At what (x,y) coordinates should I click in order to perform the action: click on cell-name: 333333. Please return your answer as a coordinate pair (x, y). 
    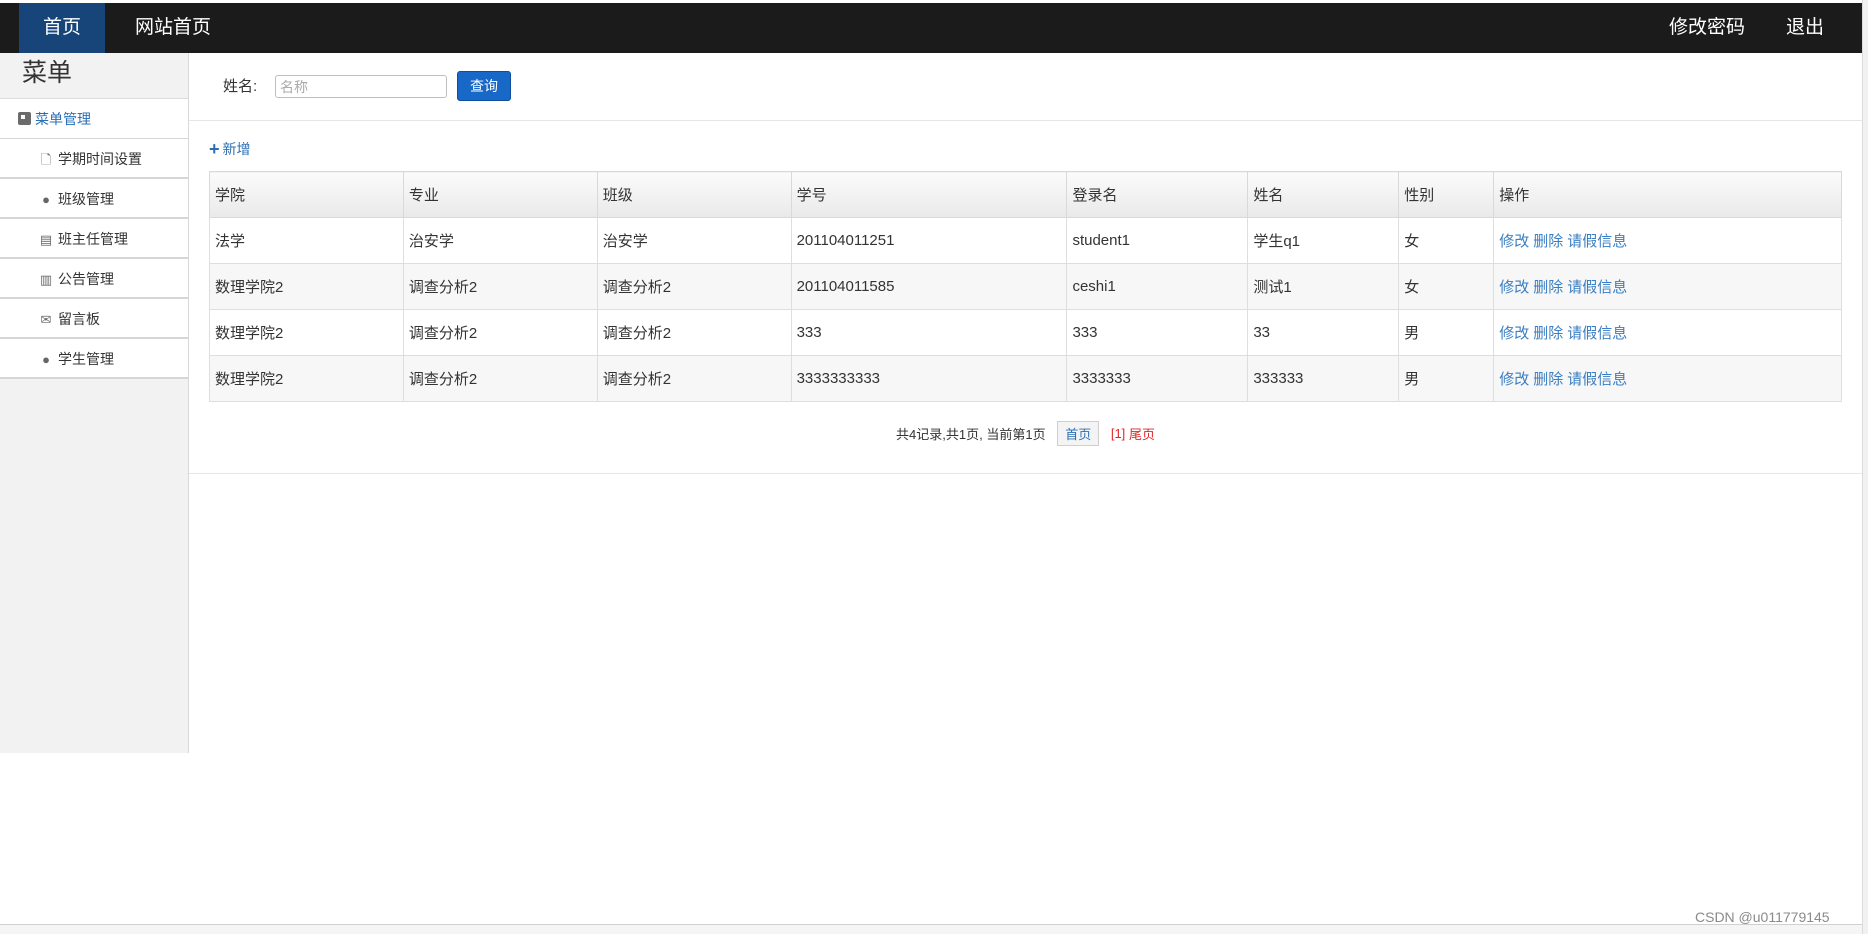
    Looking at the image, I should click on (1323, 378).